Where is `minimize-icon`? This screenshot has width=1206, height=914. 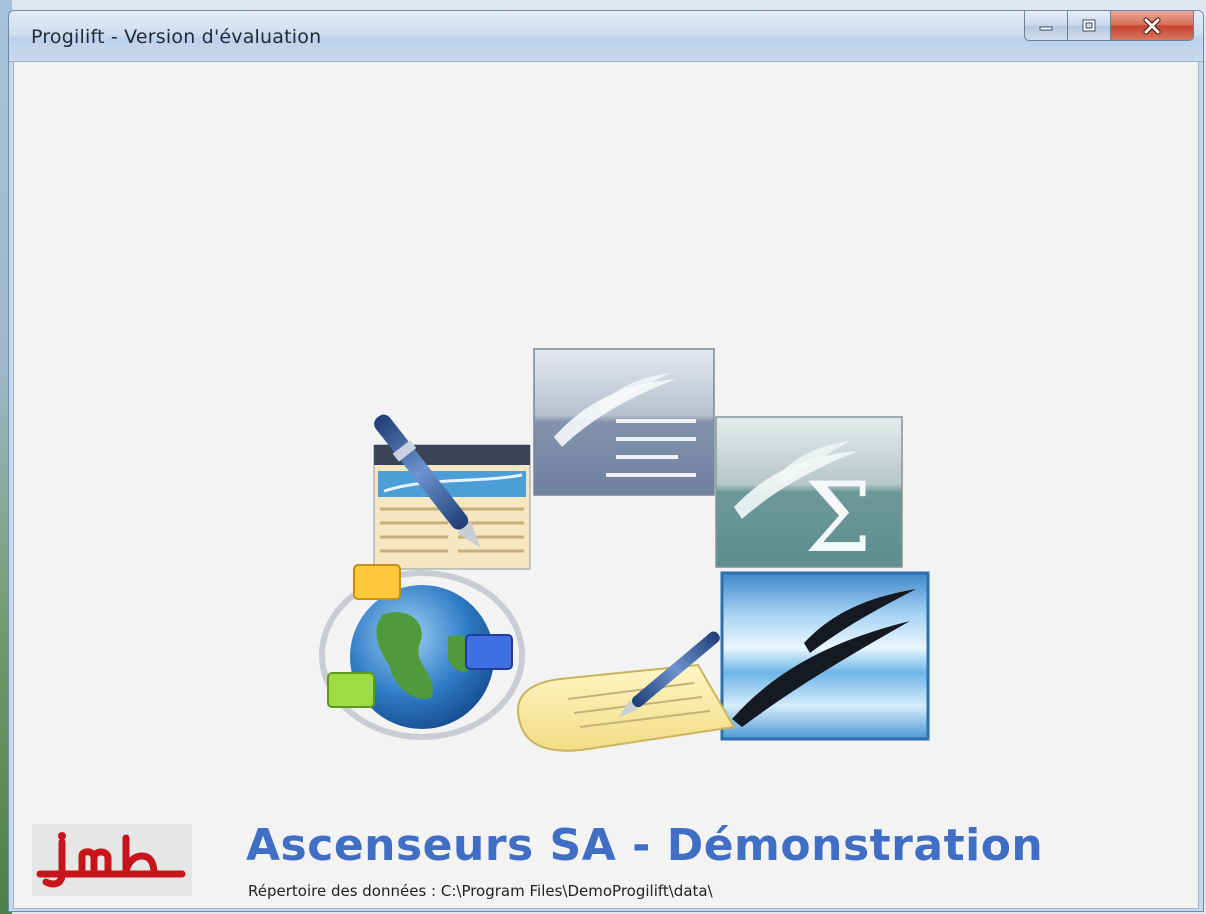
minimize-icon is located at coordinates (1046, 28).